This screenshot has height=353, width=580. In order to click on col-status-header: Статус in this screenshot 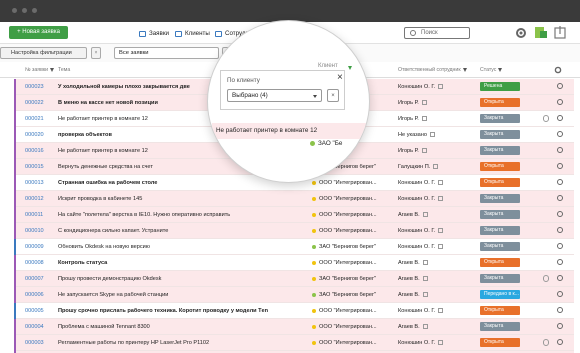, I will do `click(491, 70)`.